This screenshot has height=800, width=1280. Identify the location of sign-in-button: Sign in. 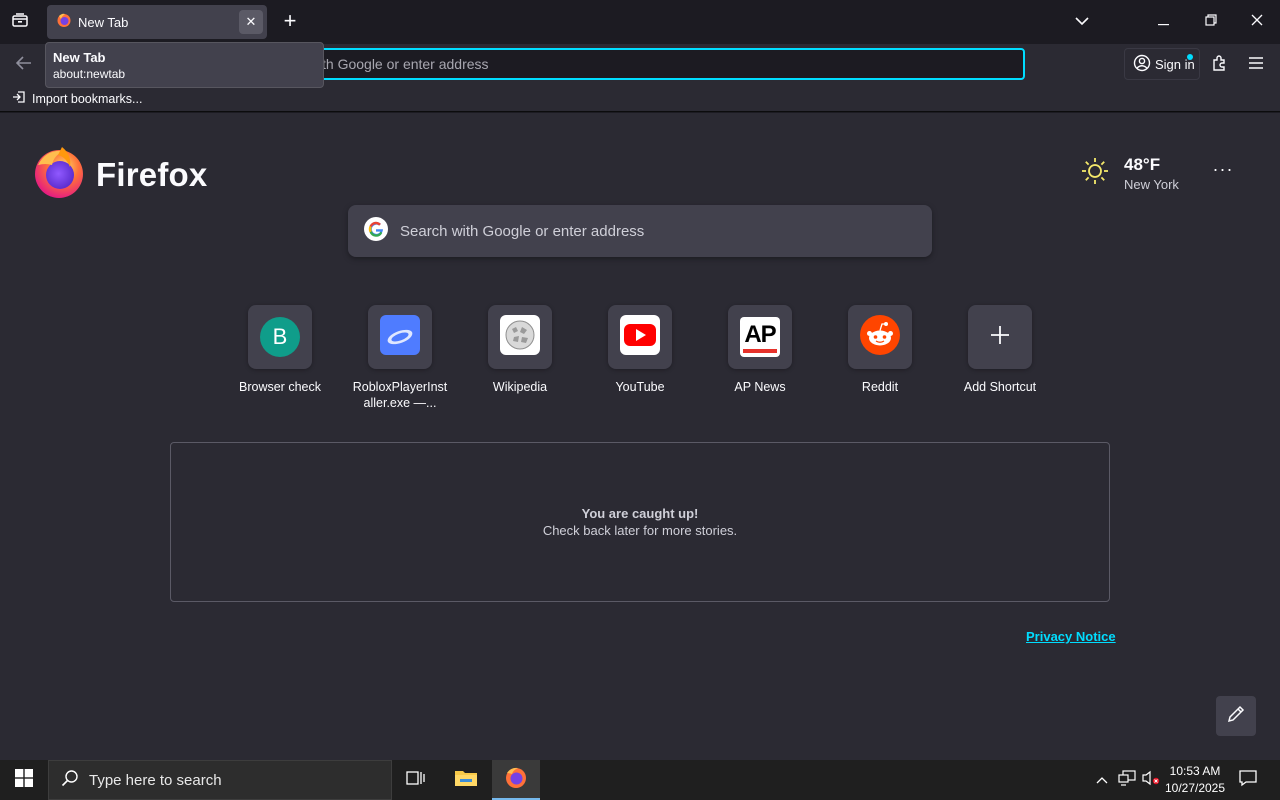
(1162, 64).